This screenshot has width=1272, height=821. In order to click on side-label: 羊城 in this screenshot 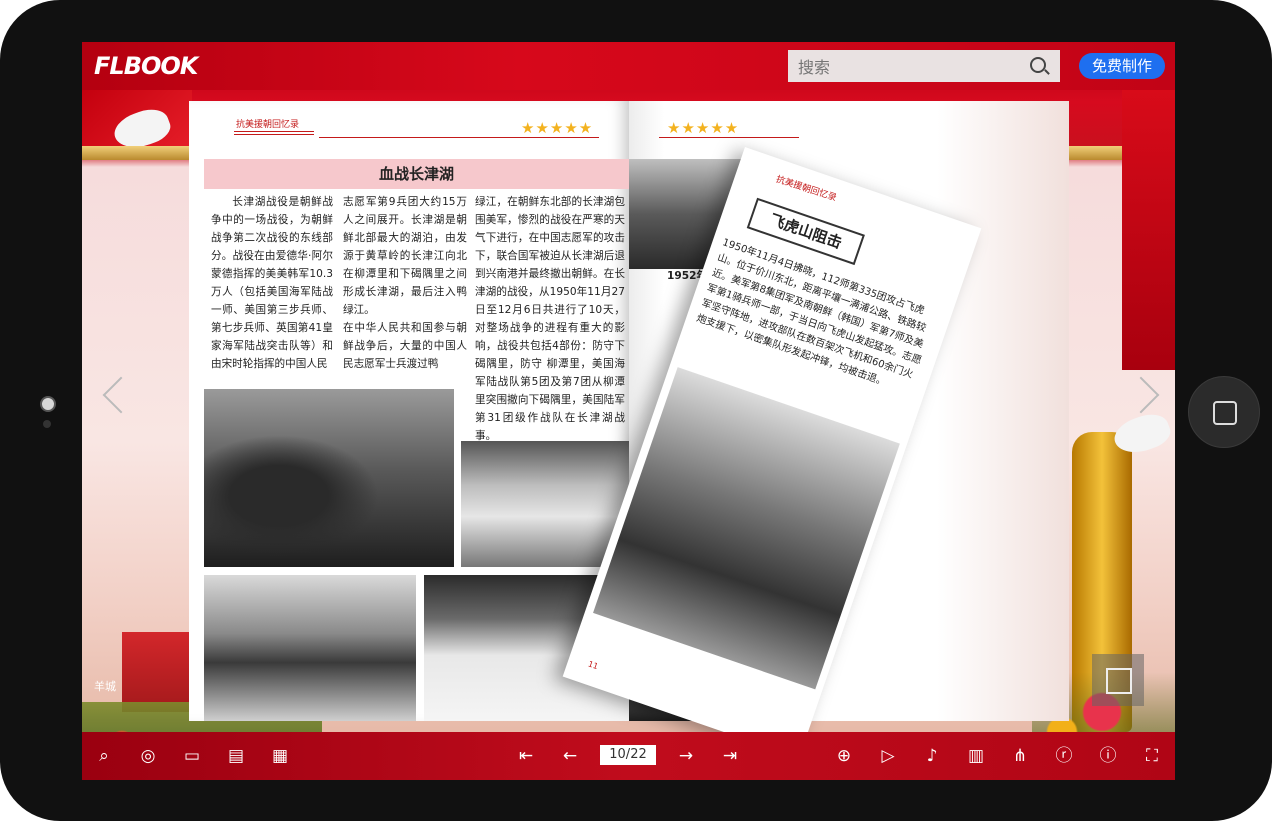, I will do `click(105, 686)`.